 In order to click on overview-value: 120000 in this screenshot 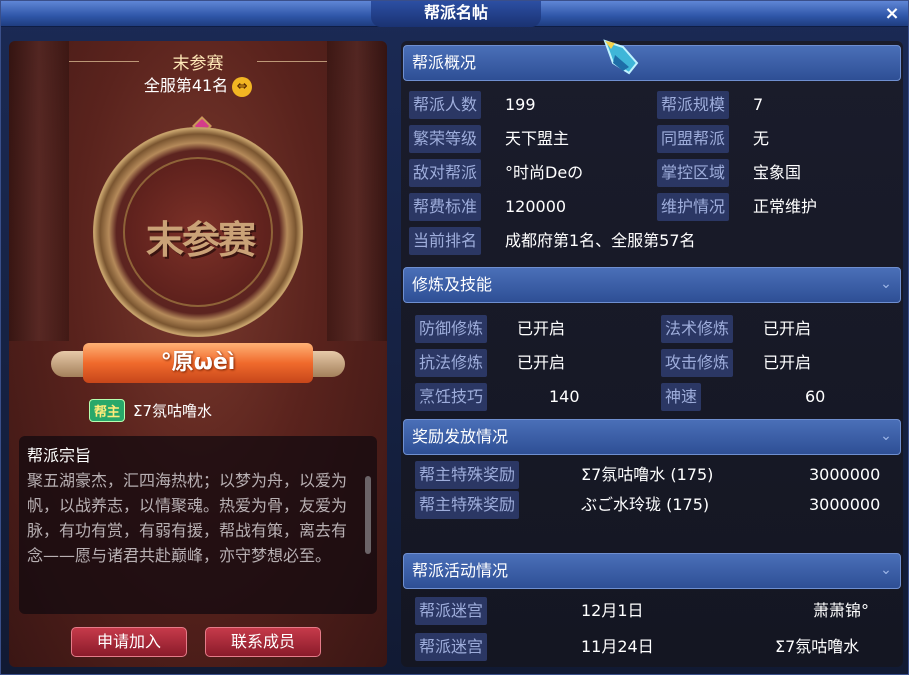, I will do `click(536, 206)`.